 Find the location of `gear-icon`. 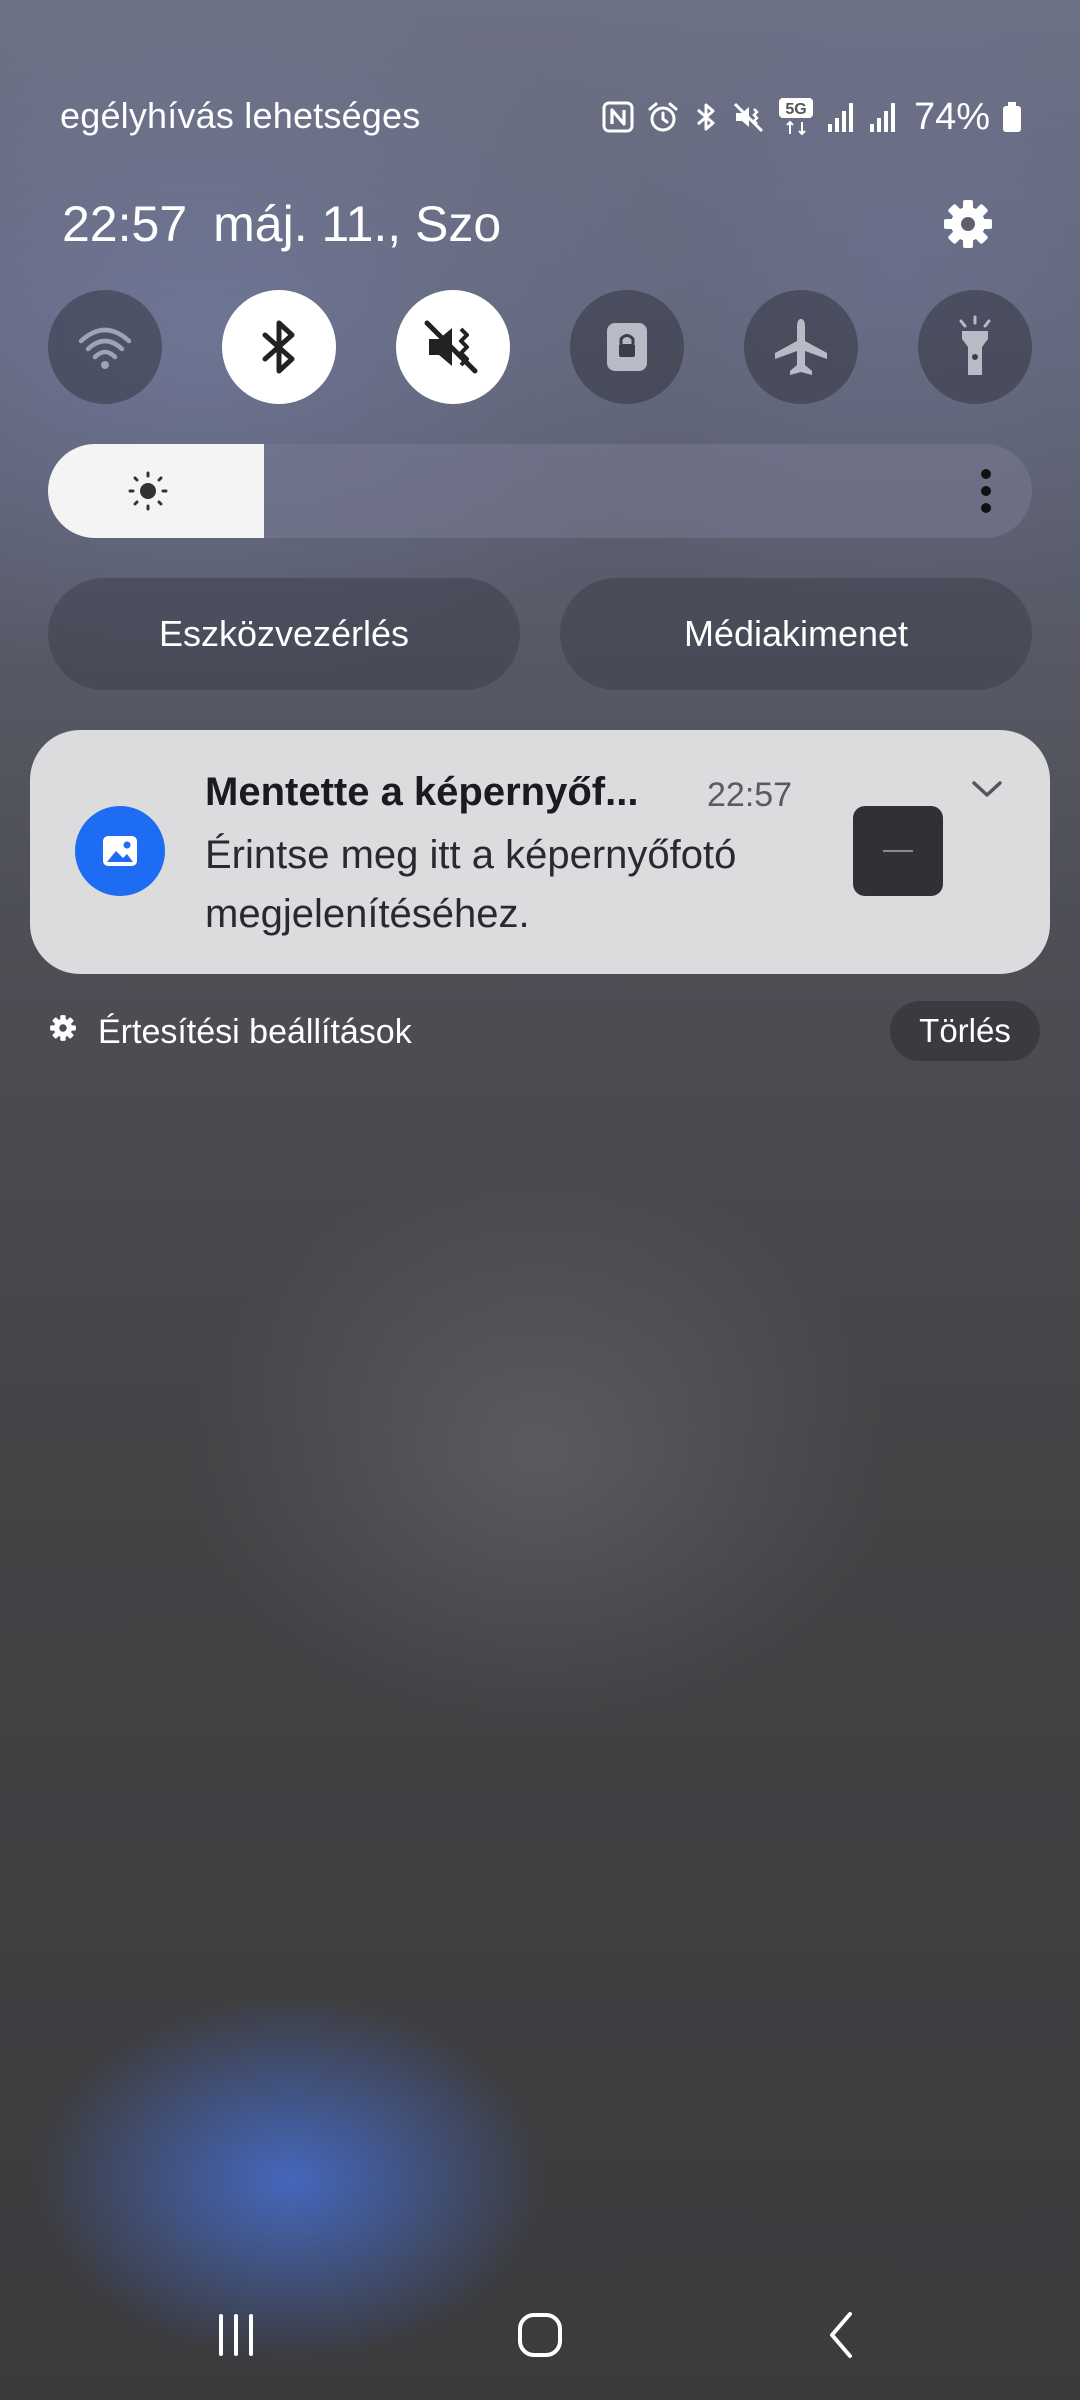

gear-icon is located at coordinates (63, 1032).